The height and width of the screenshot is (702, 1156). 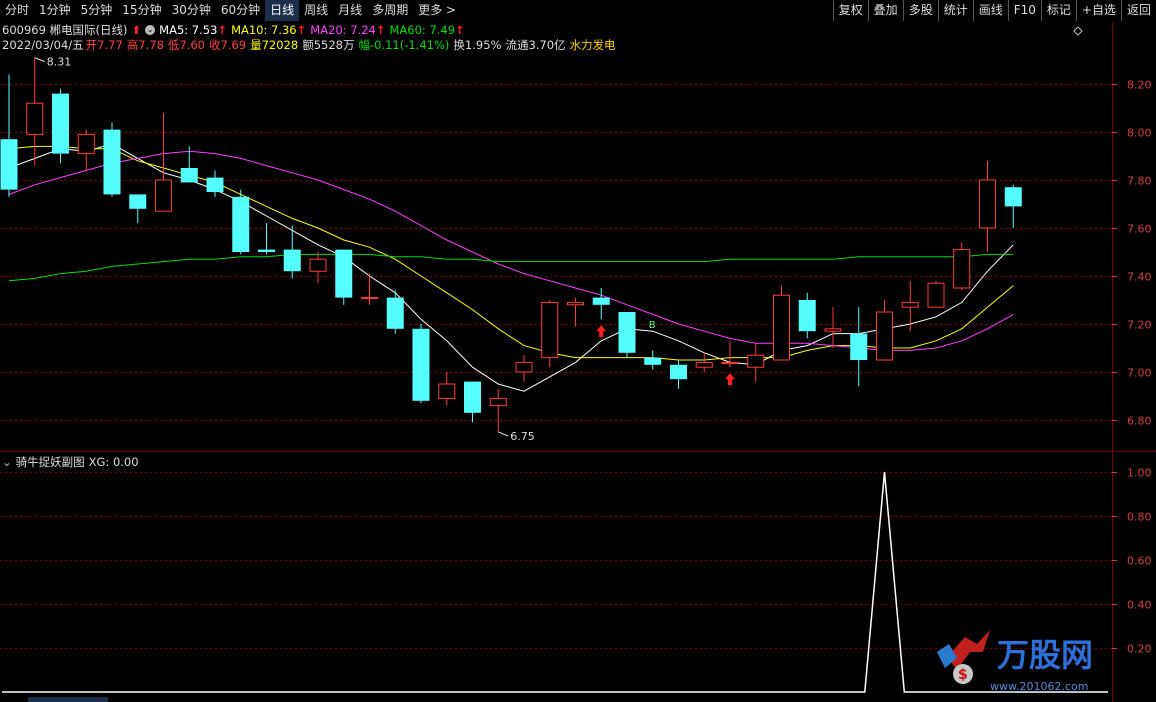 I want to click on y-tick-label: 7.40, so click(x=1139, y=277).